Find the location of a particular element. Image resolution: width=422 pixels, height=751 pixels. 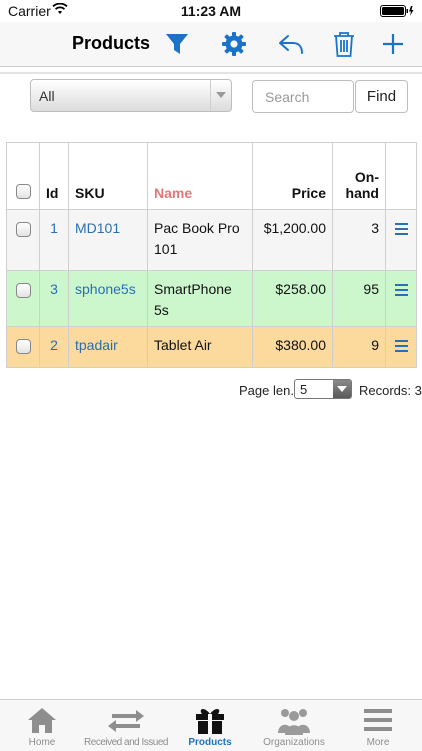

undo-icon is located at coordinates (291, 44).